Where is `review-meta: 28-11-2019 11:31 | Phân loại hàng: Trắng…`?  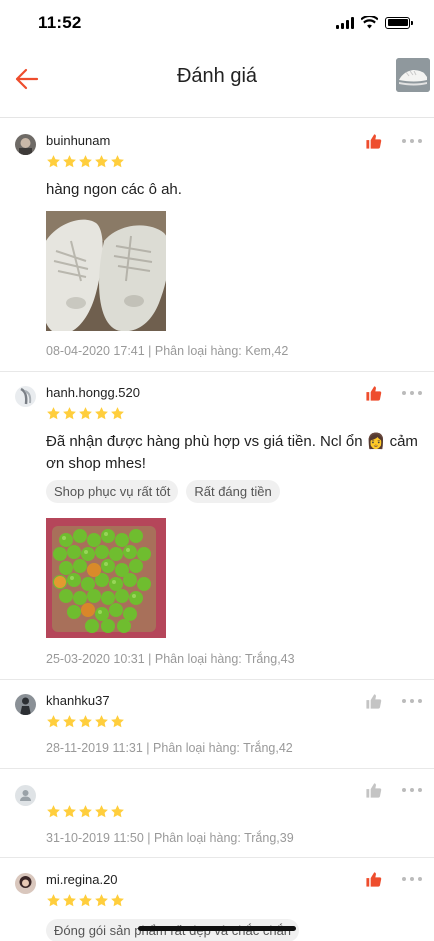 review-meta: 28-11-2019 11:31 | Phân loại hàng: Trắng… is located at coordinates (169, 748).